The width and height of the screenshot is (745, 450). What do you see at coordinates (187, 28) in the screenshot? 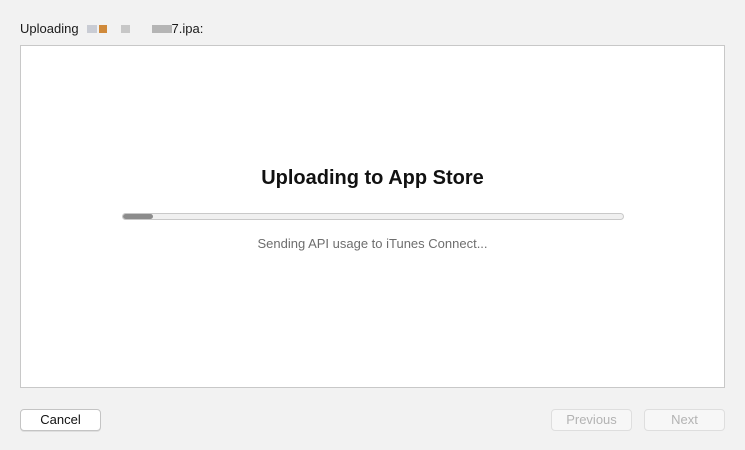
I see `filename-suffix: 7.ipa:` at bounding box center [187, 28].